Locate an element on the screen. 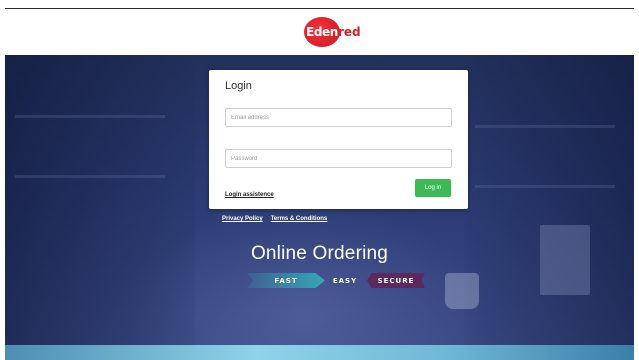 The height and width of the screenshot is (360, 639). feature-ribbons: FAST EASY SECURE is located at coordinates (337, 280).